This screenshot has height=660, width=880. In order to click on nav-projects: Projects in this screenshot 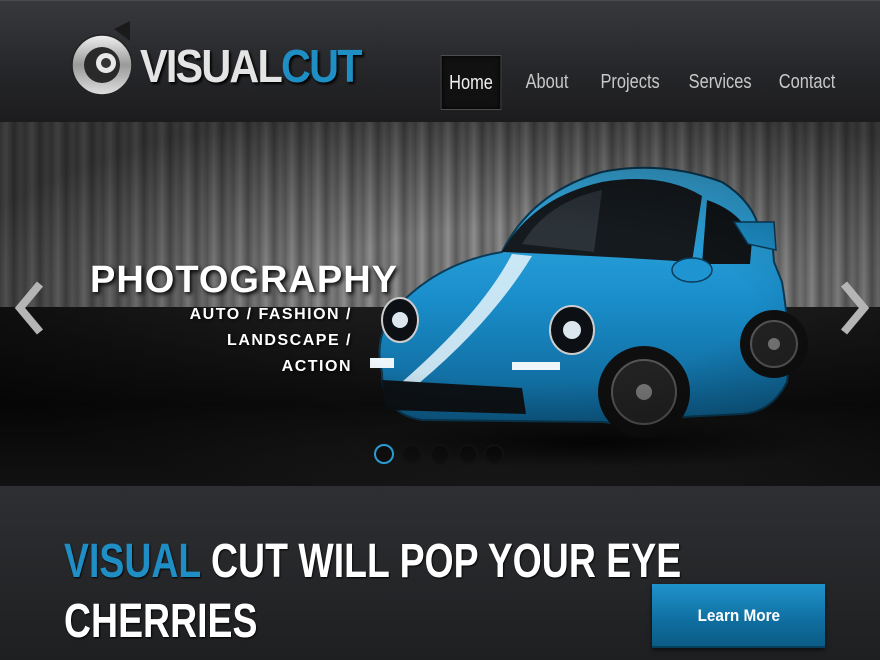, I will do `click(629, 82)`.